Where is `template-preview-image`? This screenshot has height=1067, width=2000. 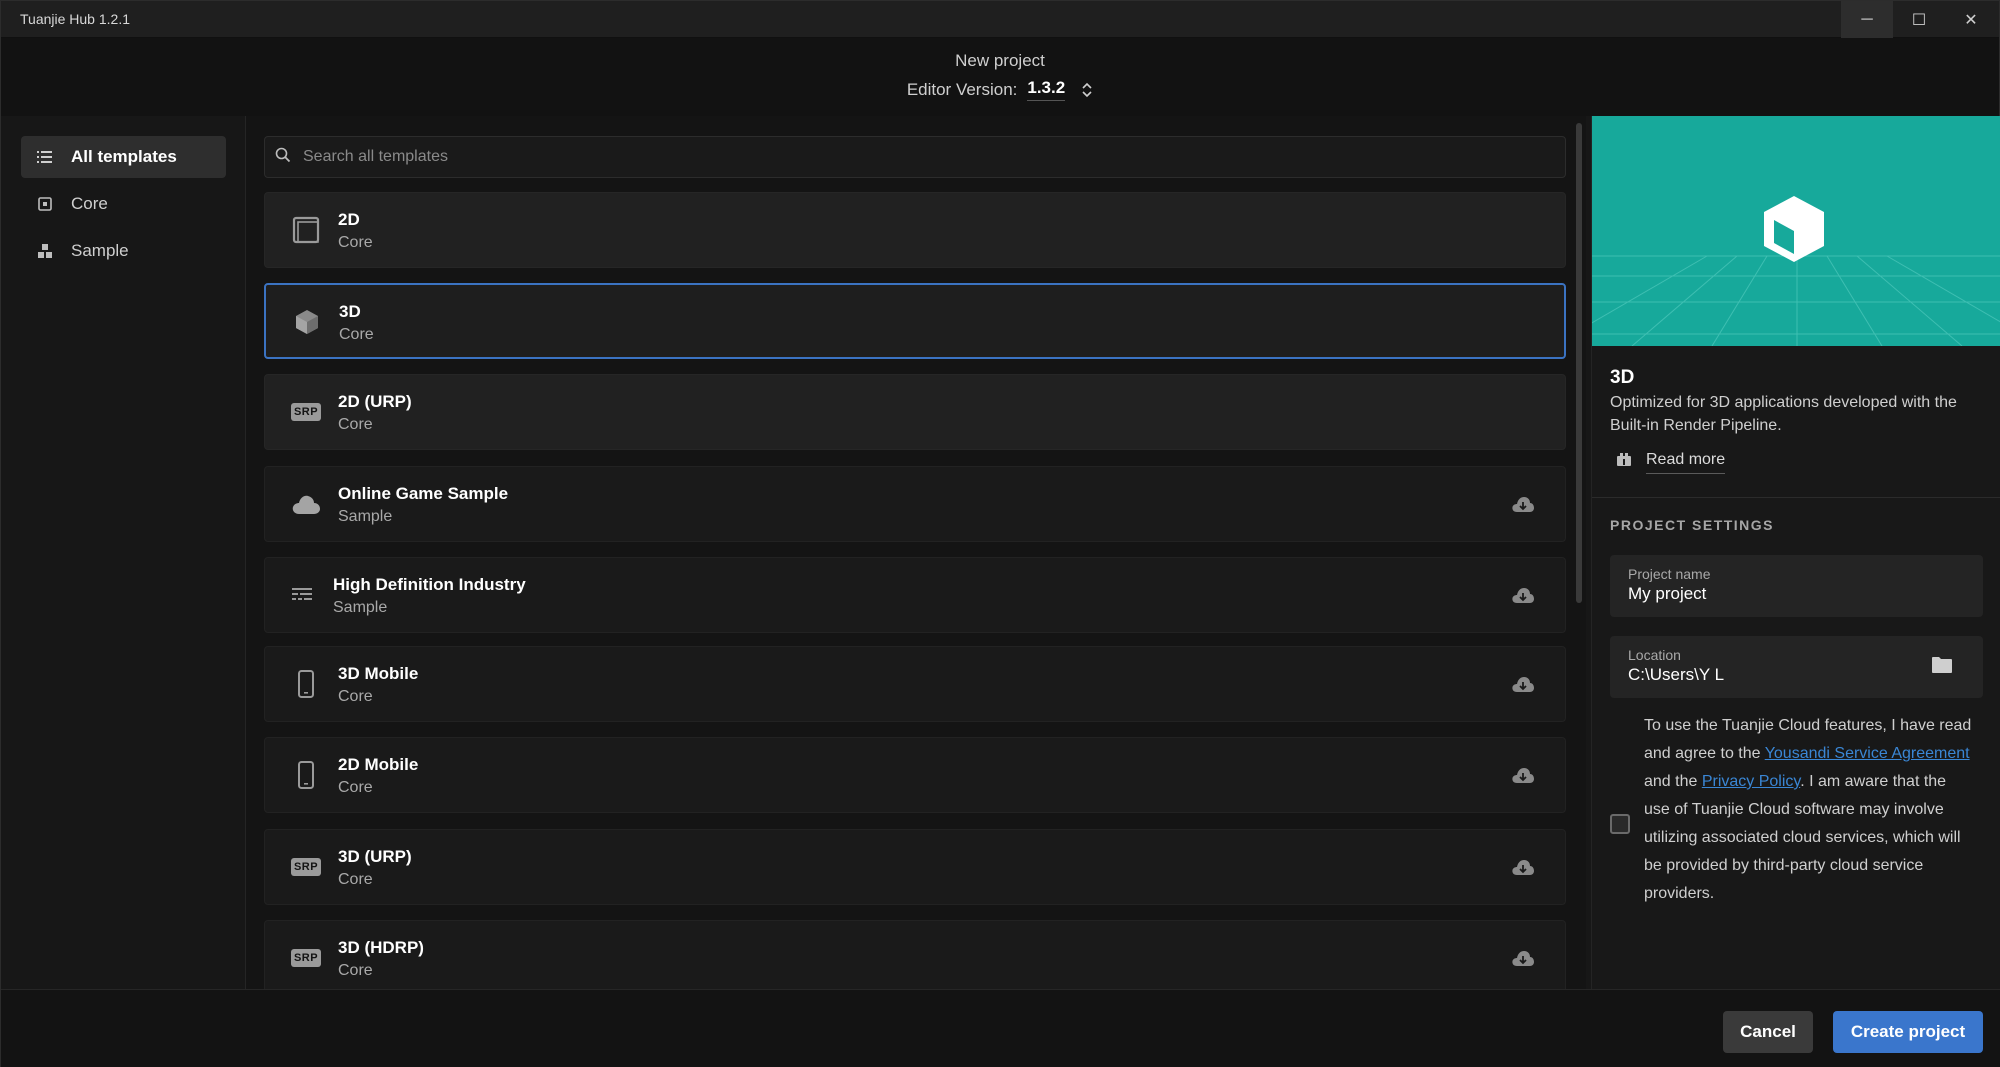 template-preview-image is located at coordinates (1796, 231).